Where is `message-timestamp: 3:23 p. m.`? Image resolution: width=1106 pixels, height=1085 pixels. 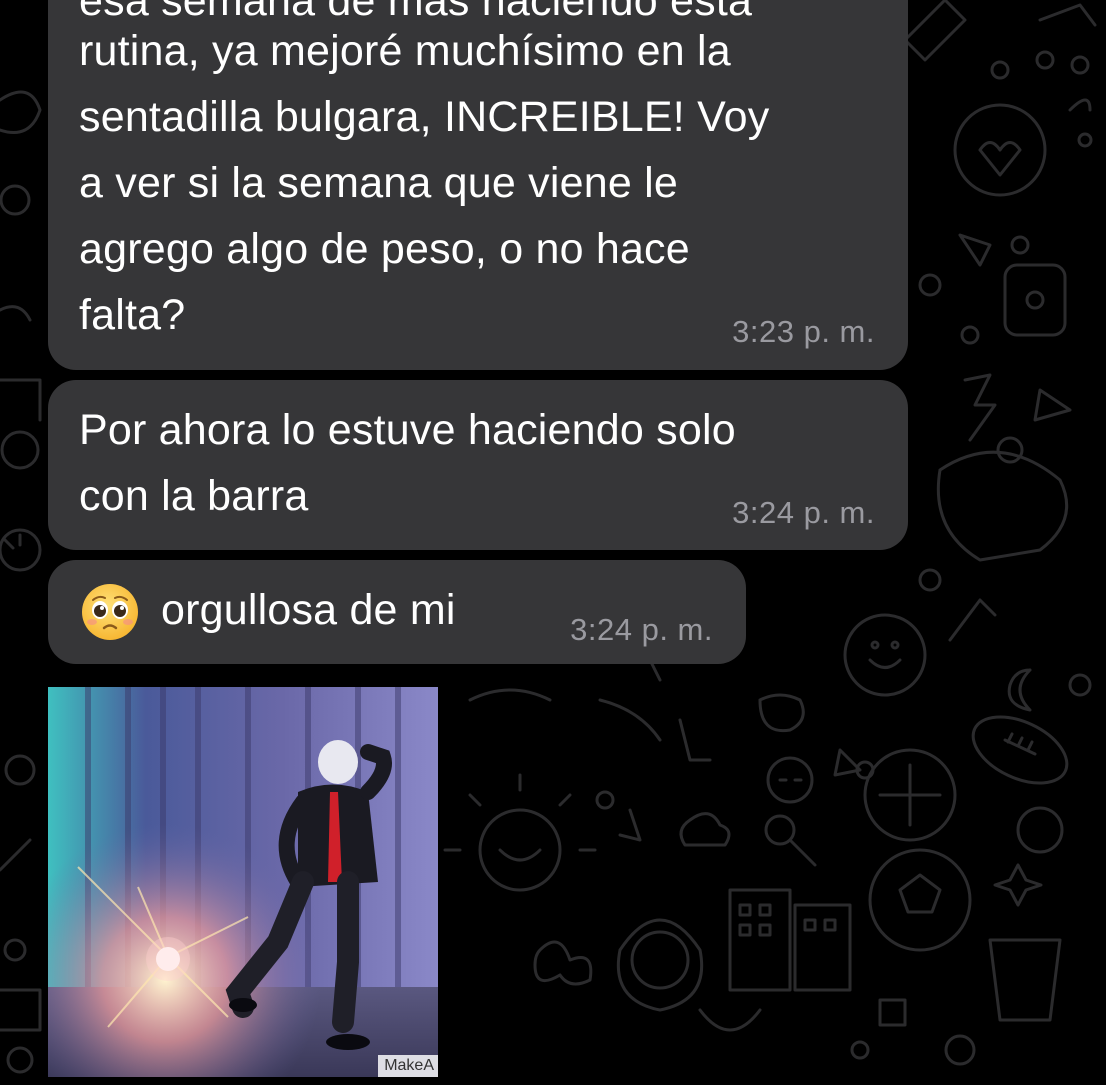
message-timestamp: 3:23 p. m. is located at coordinates (803, 331).